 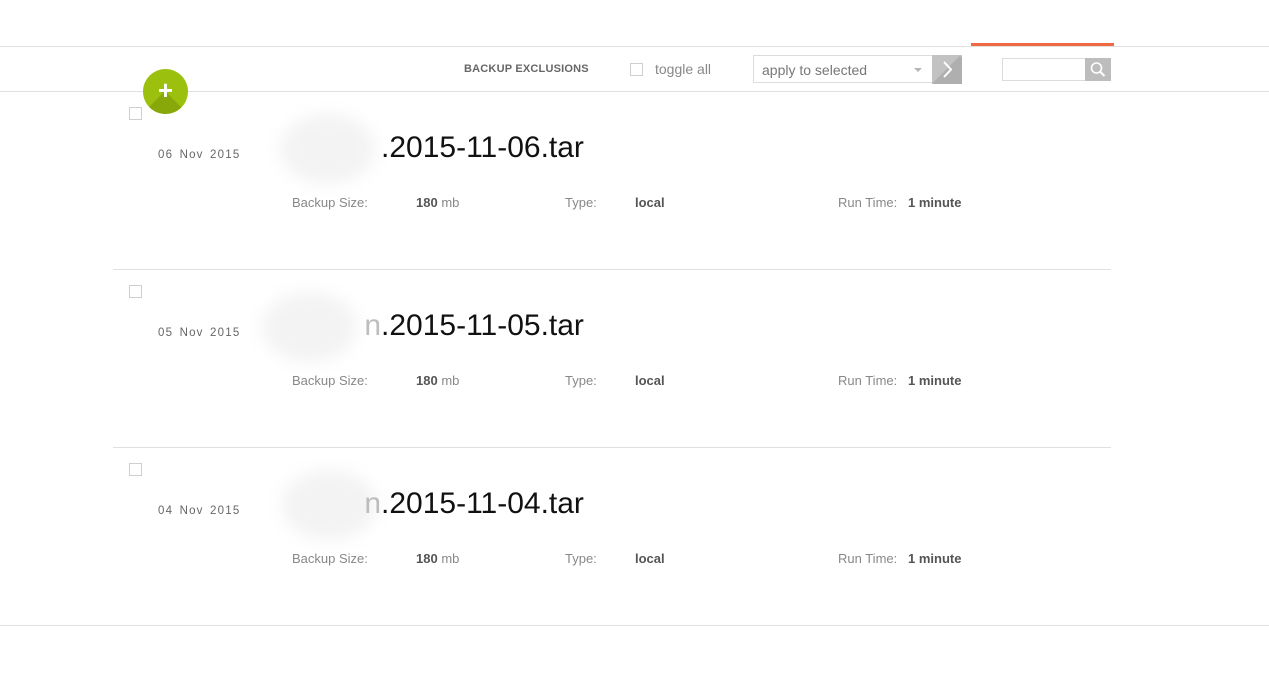 What do you see at coordinates (683, 69) in the screenshot?
I see `toggle-all-label: toggle all` at bounding box center [683, 69].